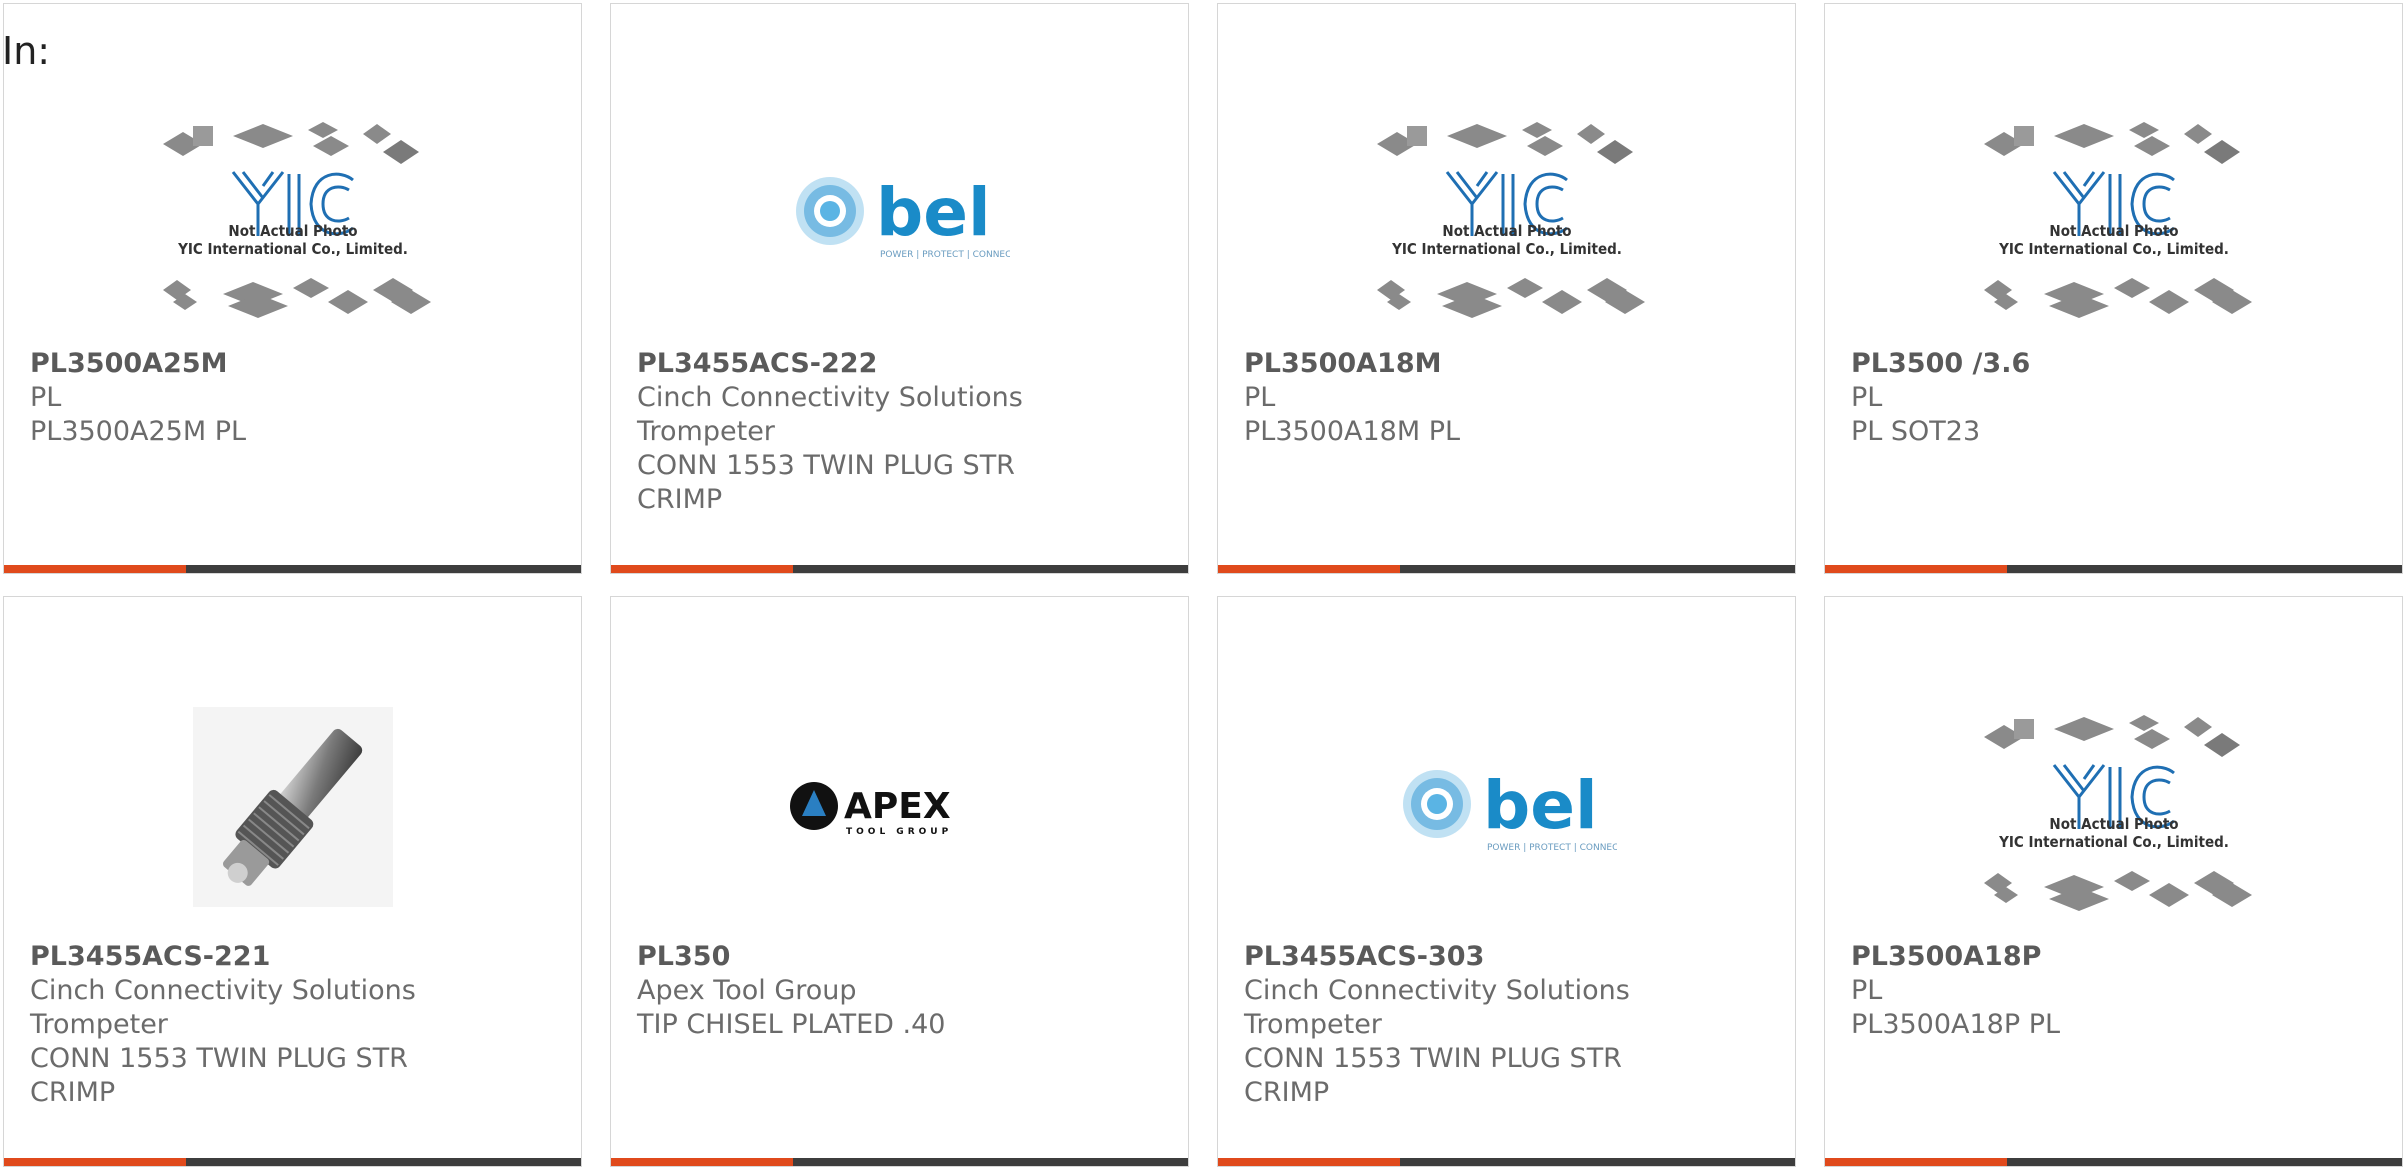  What do you see at coordinates (295, 364) in the screenshot?
I see `part-number-link: PL3500A25M` at bounding box center [295, 364].